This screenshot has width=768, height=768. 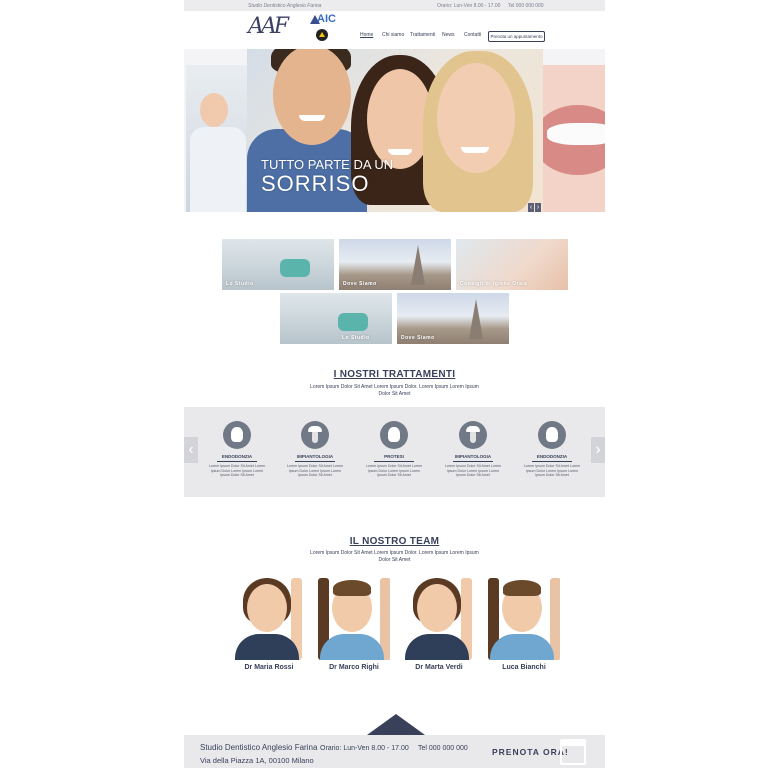 I want to click on gallery-tile-lo-studio-2: Lo Studio, so click(x=336, y=318).